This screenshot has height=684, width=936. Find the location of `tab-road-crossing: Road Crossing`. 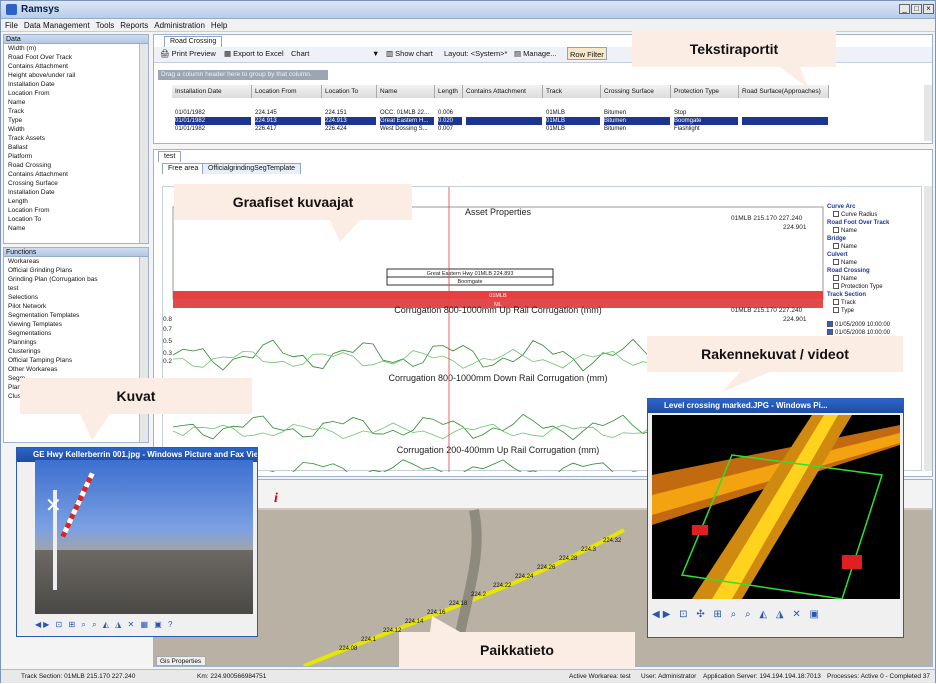

tab-road-crossing: Road Crossing is located at coordinates (193, 41).